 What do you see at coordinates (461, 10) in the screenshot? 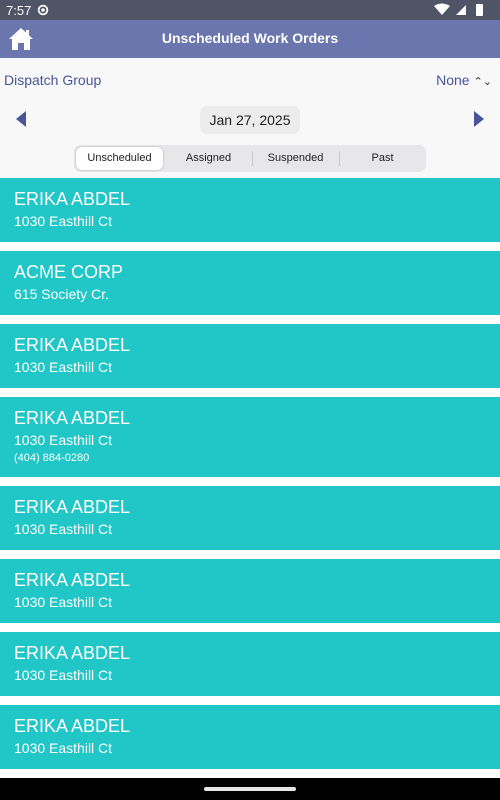
I see `cellular-signal-icon` at bounding box center [461, 10].